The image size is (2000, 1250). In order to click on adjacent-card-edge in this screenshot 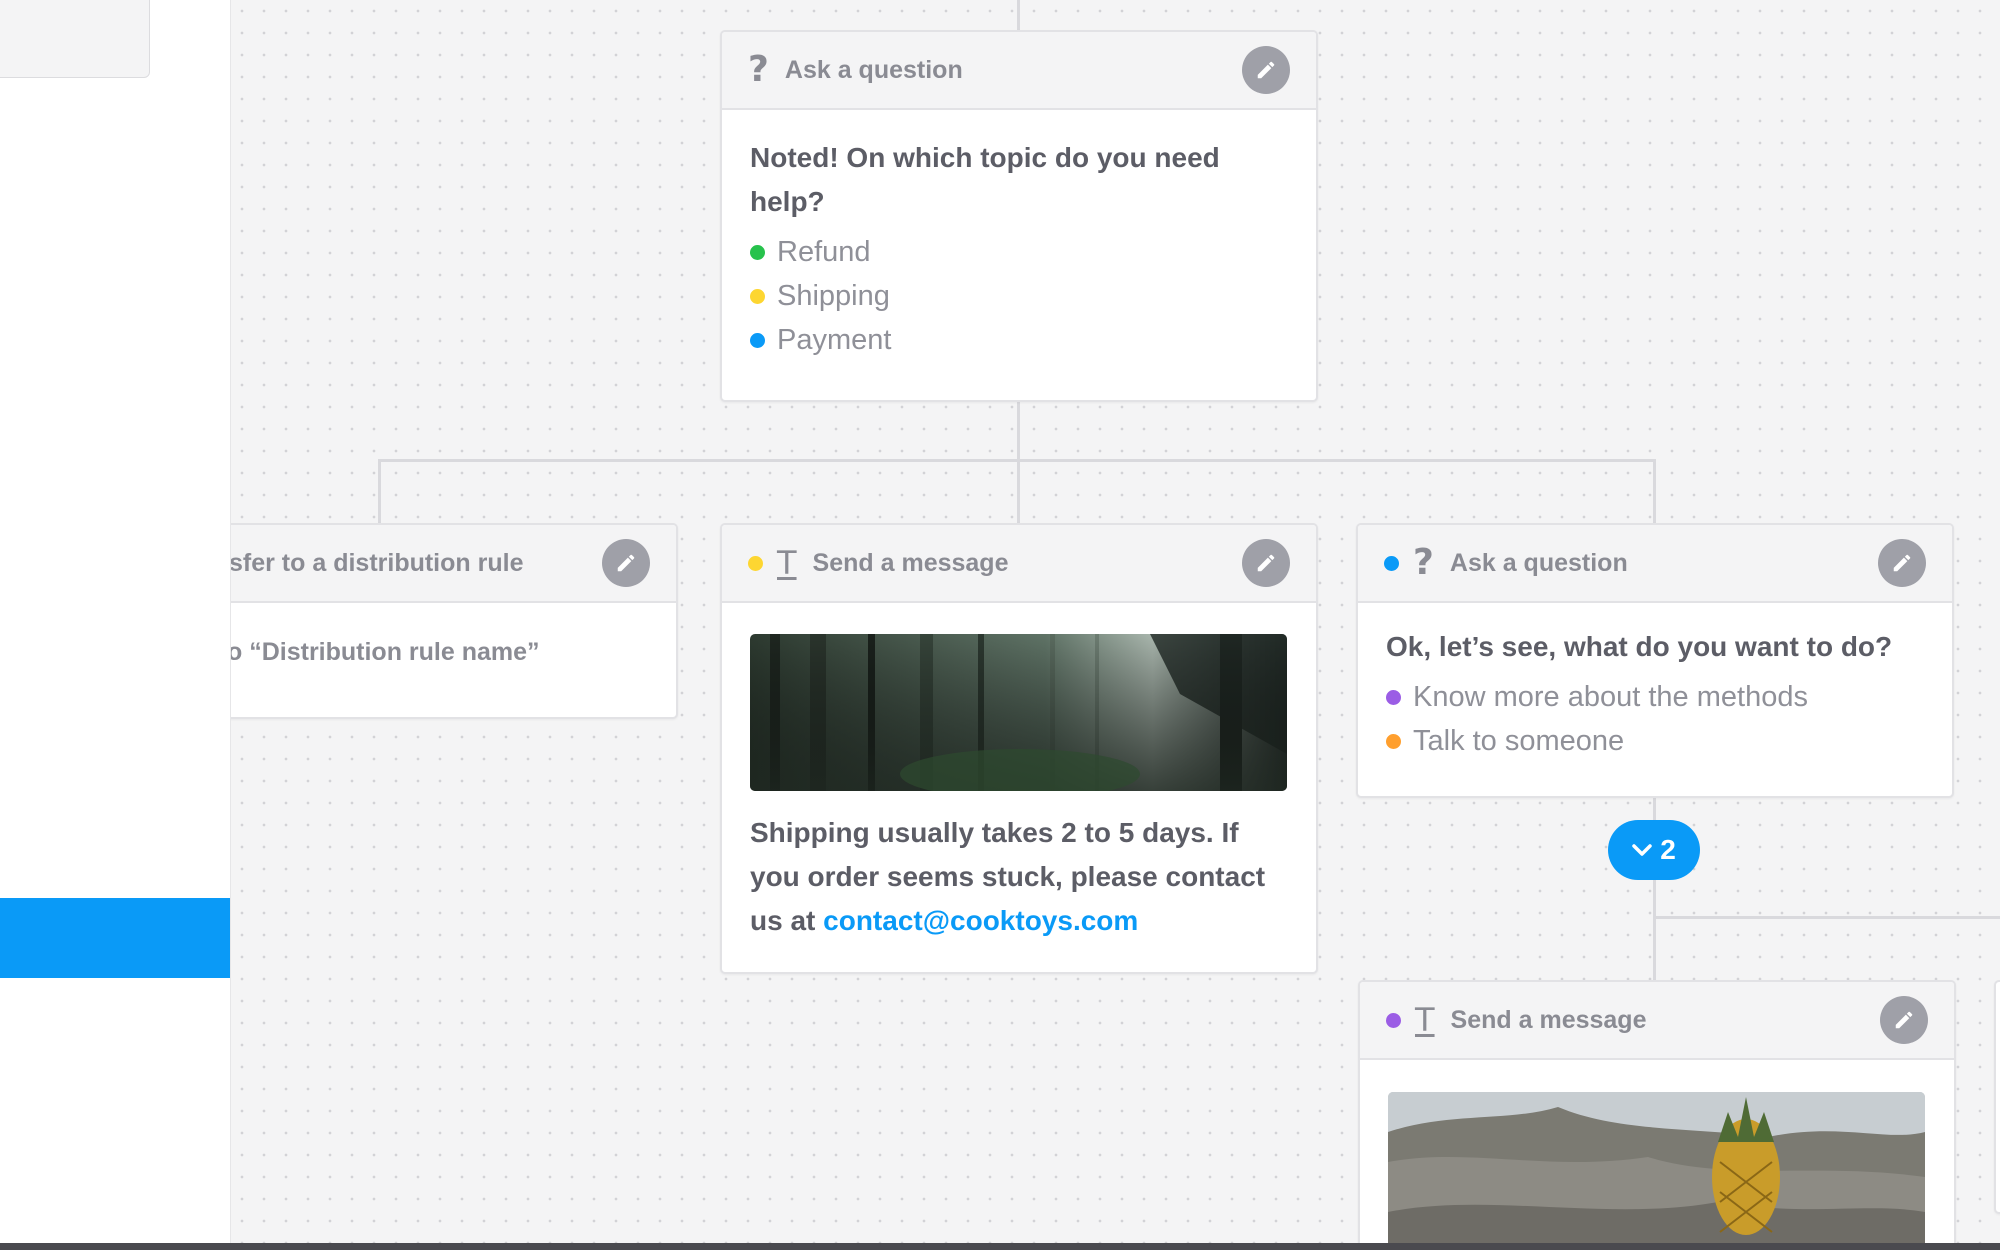, I will do `click(1997, 1097)`.